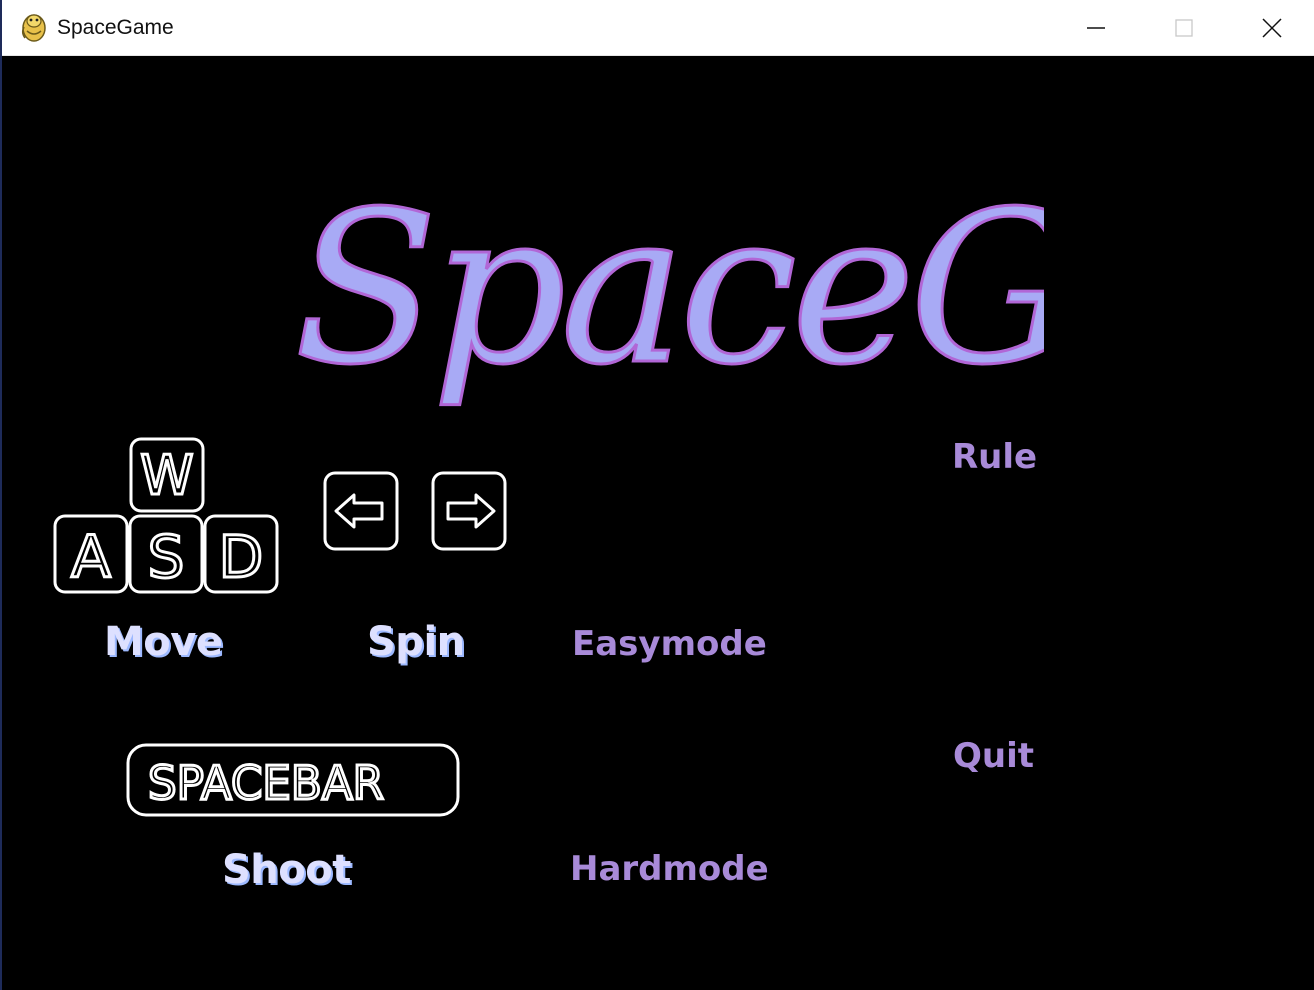 The width and height of the screenshot is (1314, 990). I want to click on rule-button: Rule, so click(994, 457).